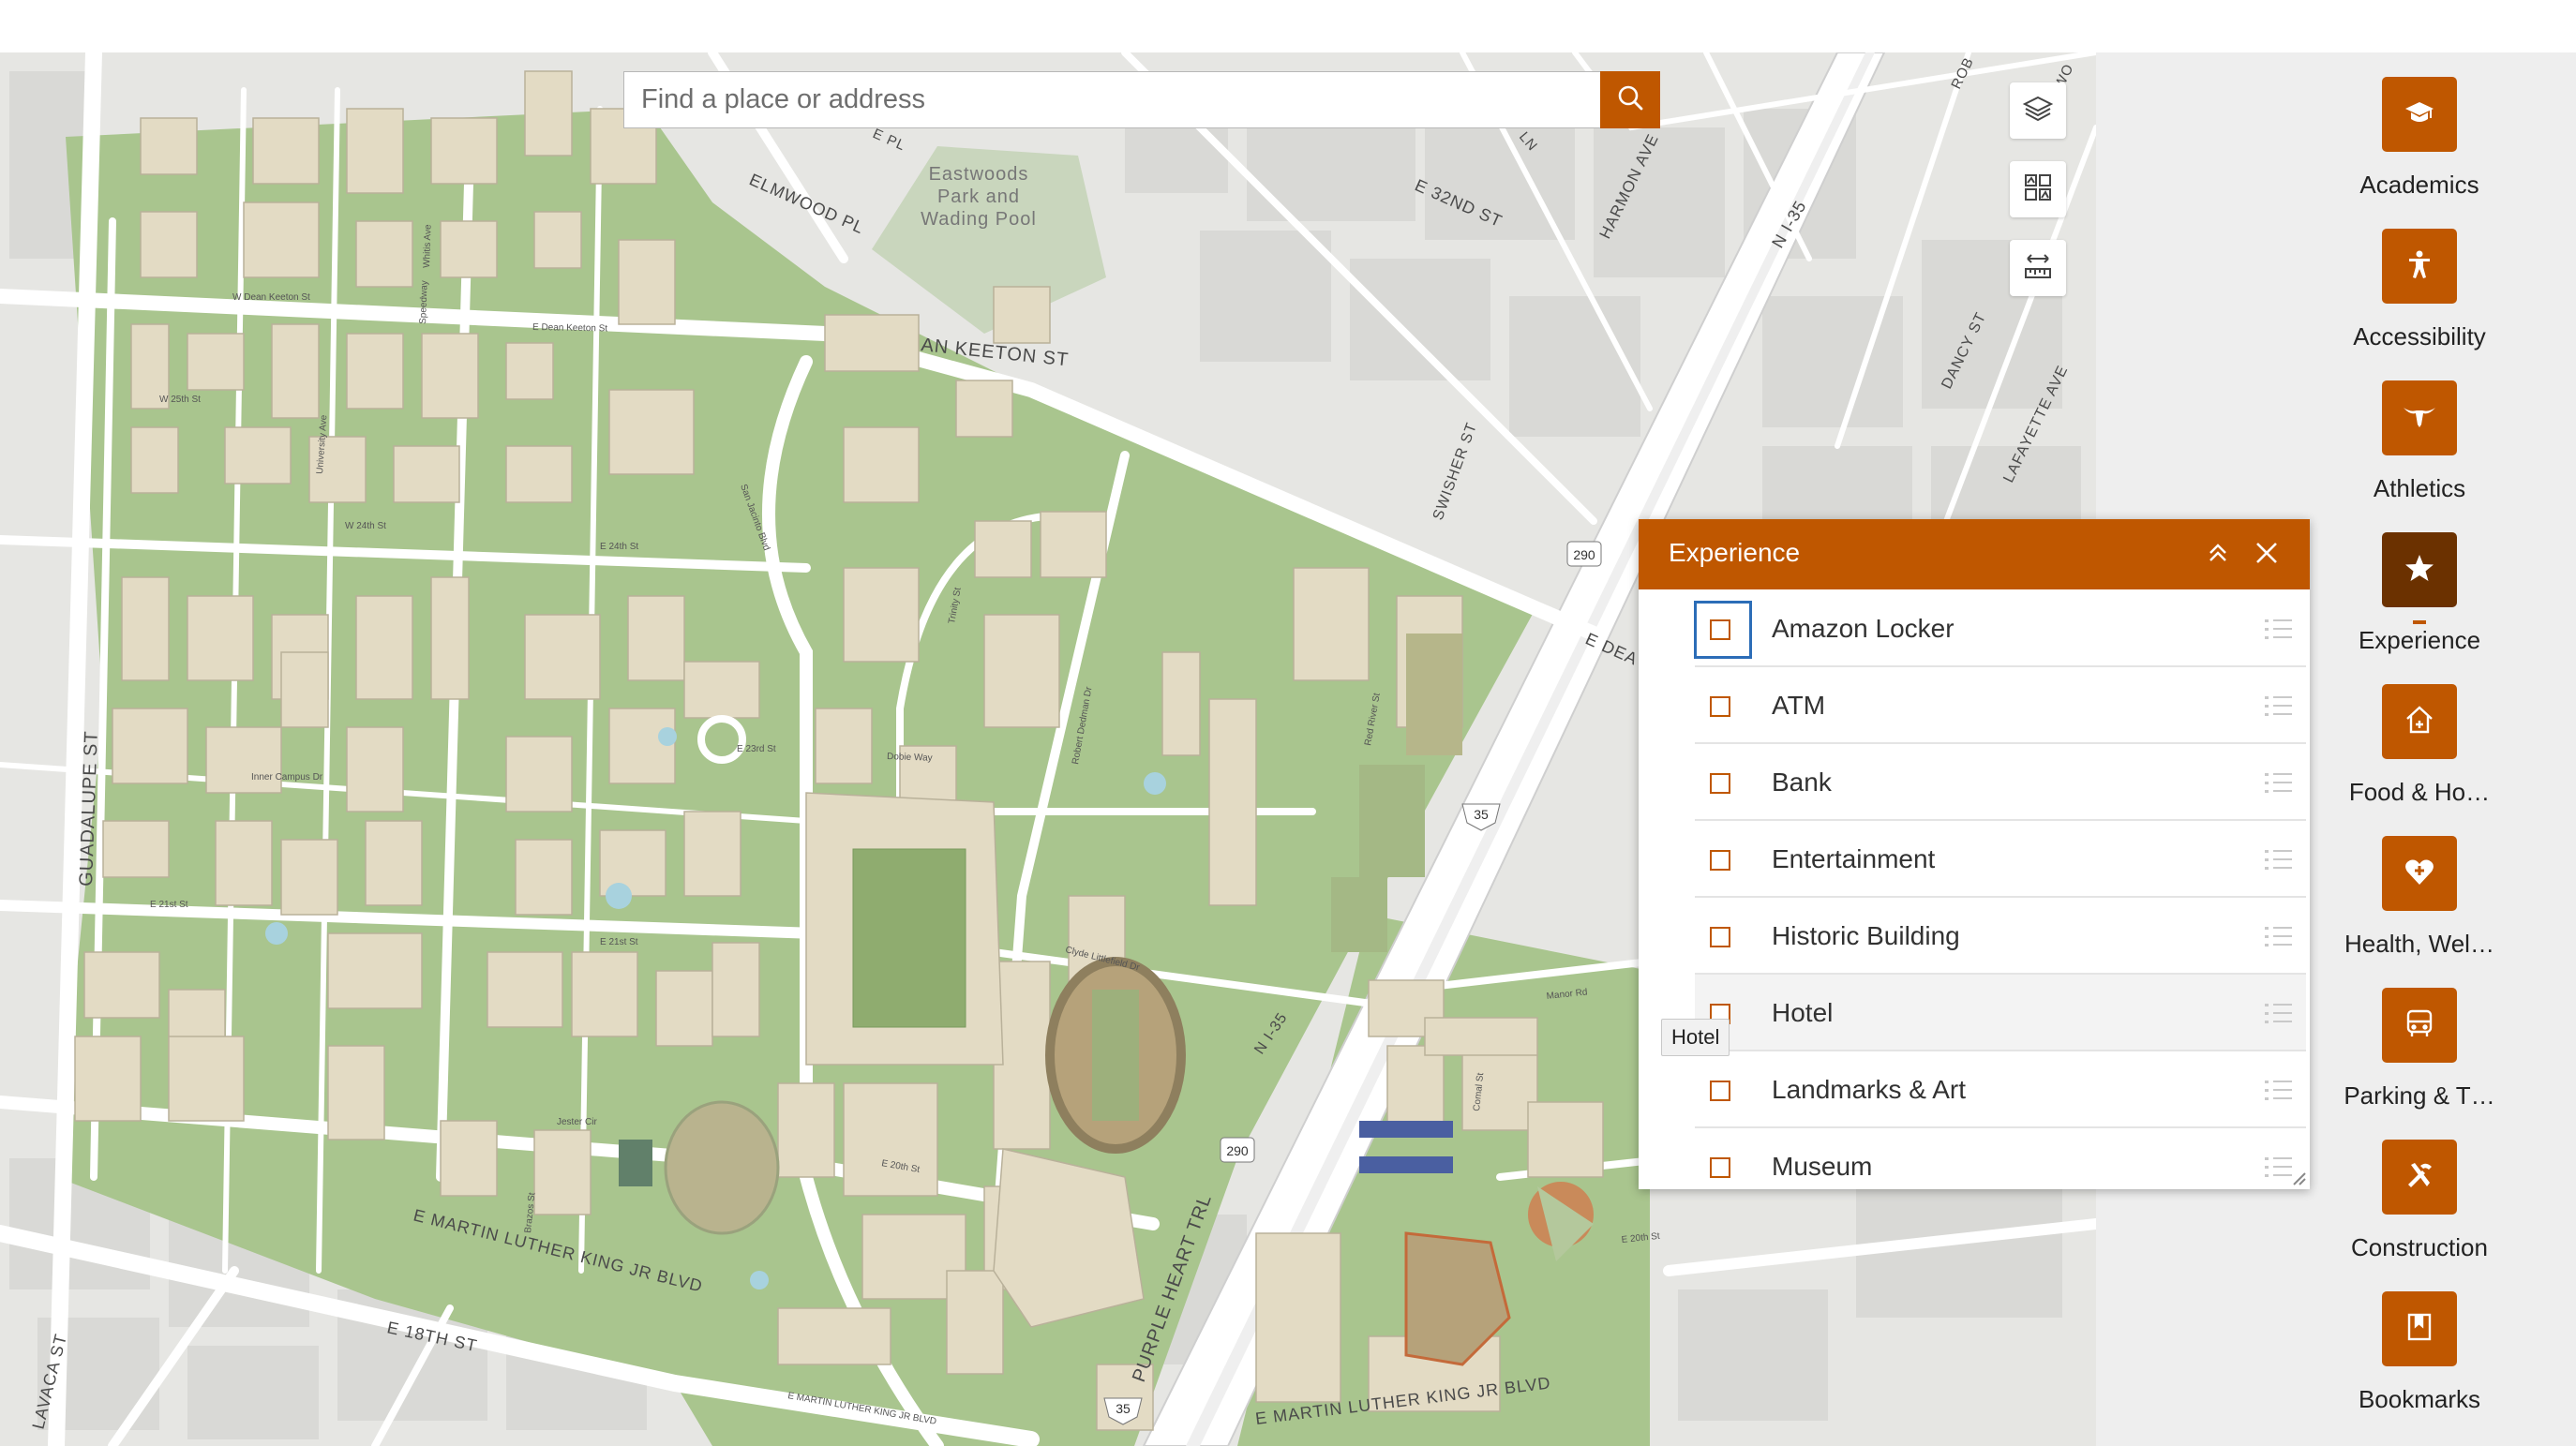 Image resolution: width=2576 pixels, height=1446 pixels. I want to click on layer-row: Museum, so click(2001, 1158).